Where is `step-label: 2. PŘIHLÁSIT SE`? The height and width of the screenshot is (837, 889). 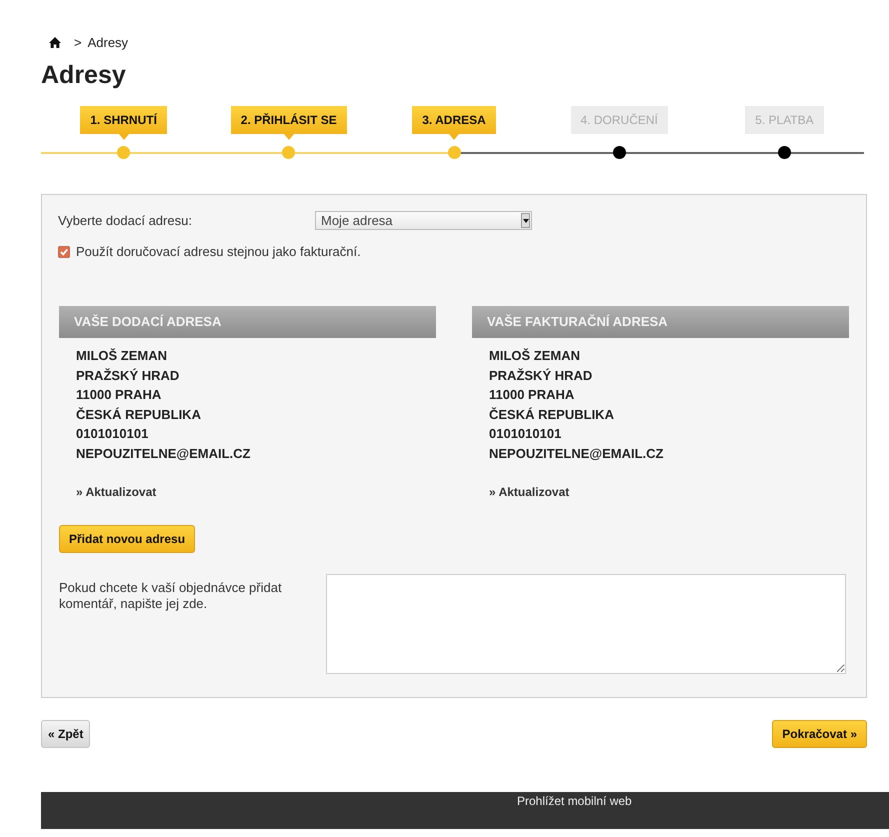 step-label: 2. PŘIHLÁSIT SE is located at coordinates (288, 120).